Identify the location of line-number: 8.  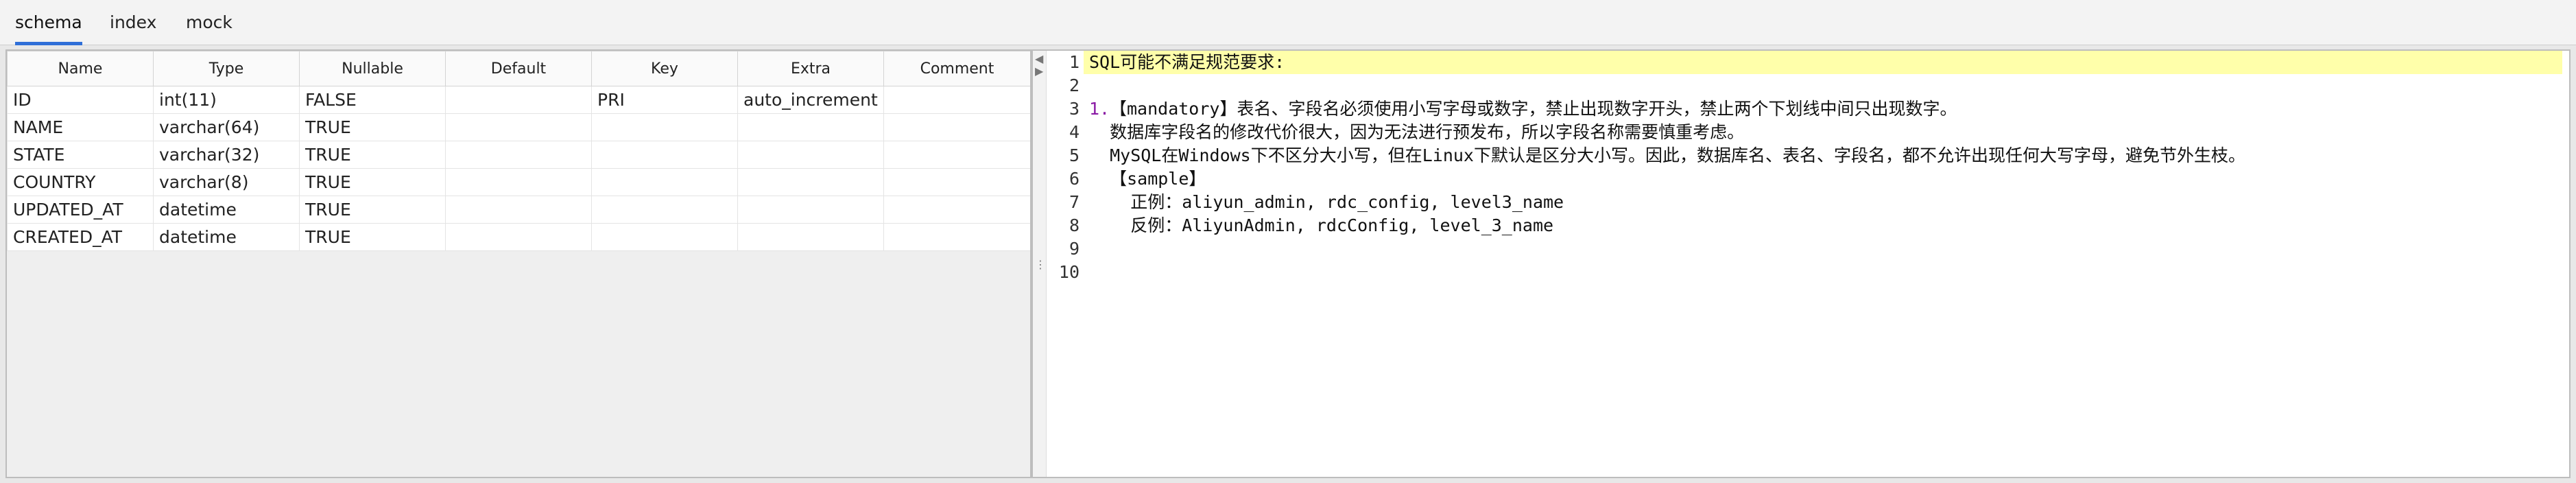
(1074, 225).